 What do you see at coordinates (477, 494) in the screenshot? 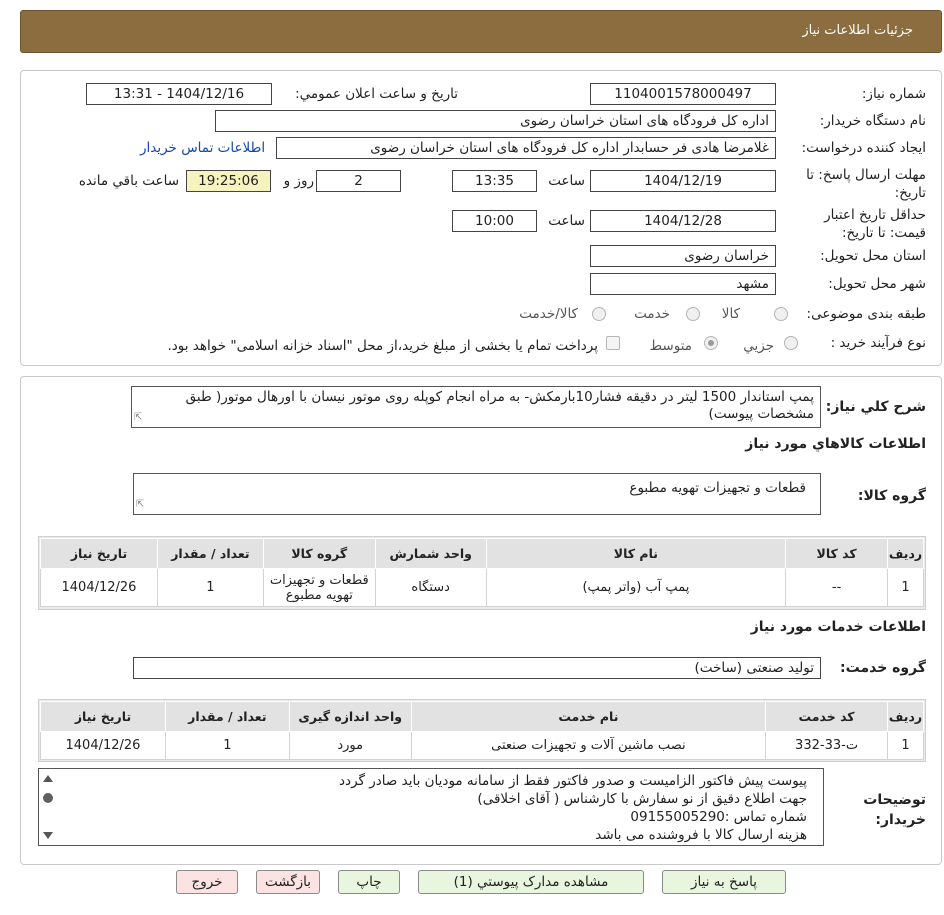
I see `goods-group-textarea: قطعات و تجهيزات تهويه مطبوع ⇱` at bounding box center [477, 494].